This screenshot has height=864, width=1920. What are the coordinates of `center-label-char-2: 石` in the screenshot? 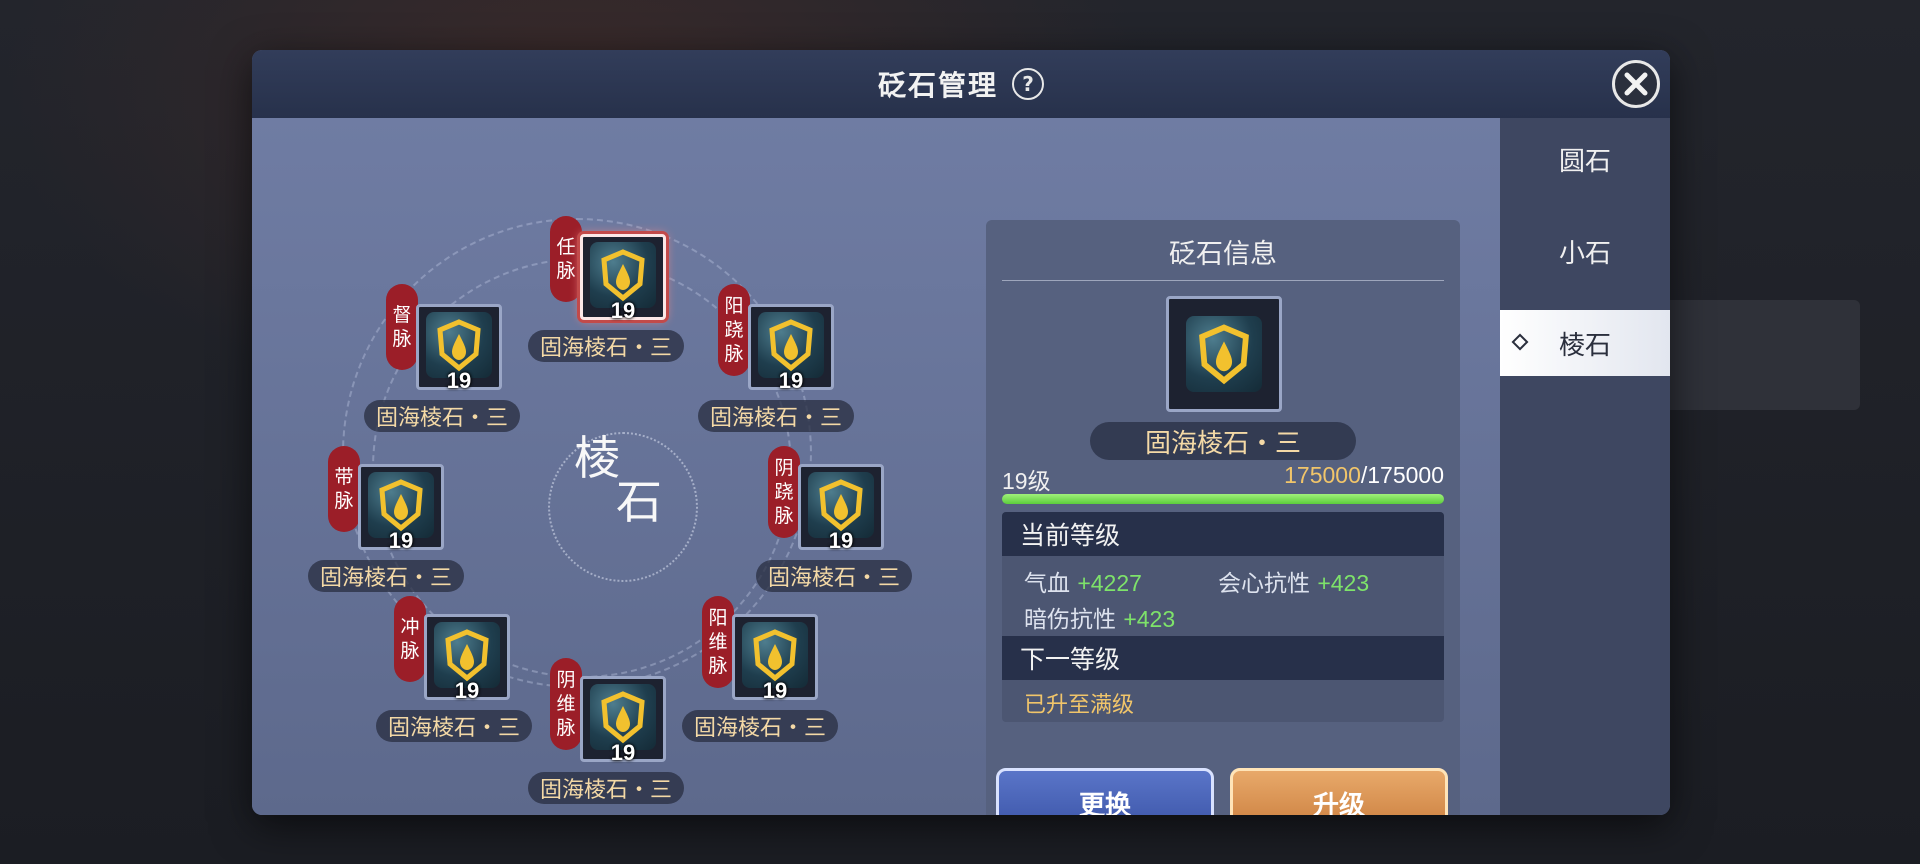 It's located at (639, 502).